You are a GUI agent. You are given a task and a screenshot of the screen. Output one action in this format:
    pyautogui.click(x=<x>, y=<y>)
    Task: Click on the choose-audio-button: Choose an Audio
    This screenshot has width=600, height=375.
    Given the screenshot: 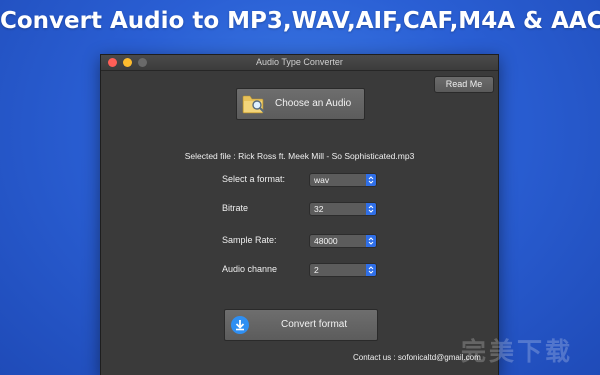 What is the action you would take?
    pyautogui.click(x=300, y=104)
    